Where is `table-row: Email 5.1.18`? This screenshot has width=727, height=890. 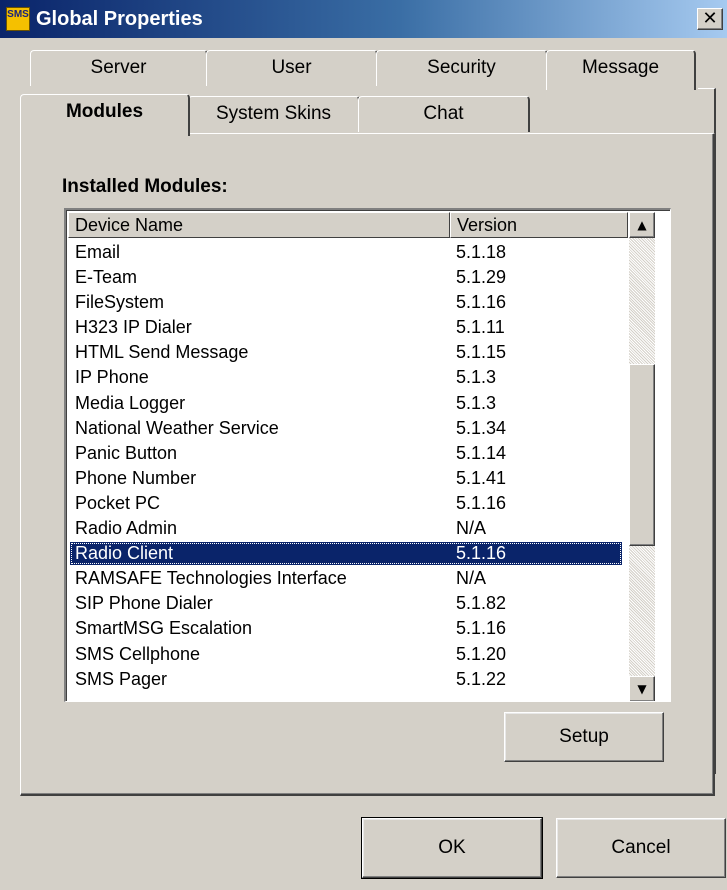
table-row: Email 5.1.18 is located at coordinates (348, 252).